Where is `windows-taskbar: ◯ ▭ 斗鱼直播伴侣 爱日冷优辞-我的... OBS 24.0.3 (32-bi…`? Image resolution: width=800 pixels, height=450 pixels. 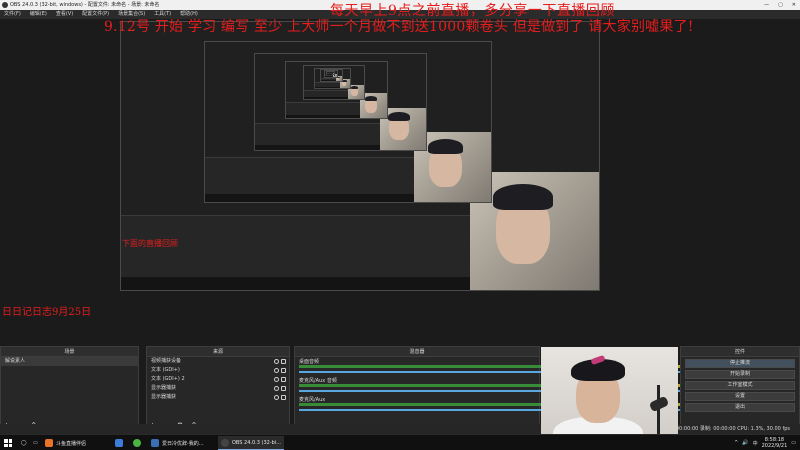
windows-taskbar: ◯ ▭ 斗鱼直播伴侣 爱日冷优辞-我的... OBS 24.0.3 (32-bi… is located at coordinates (400, 442).